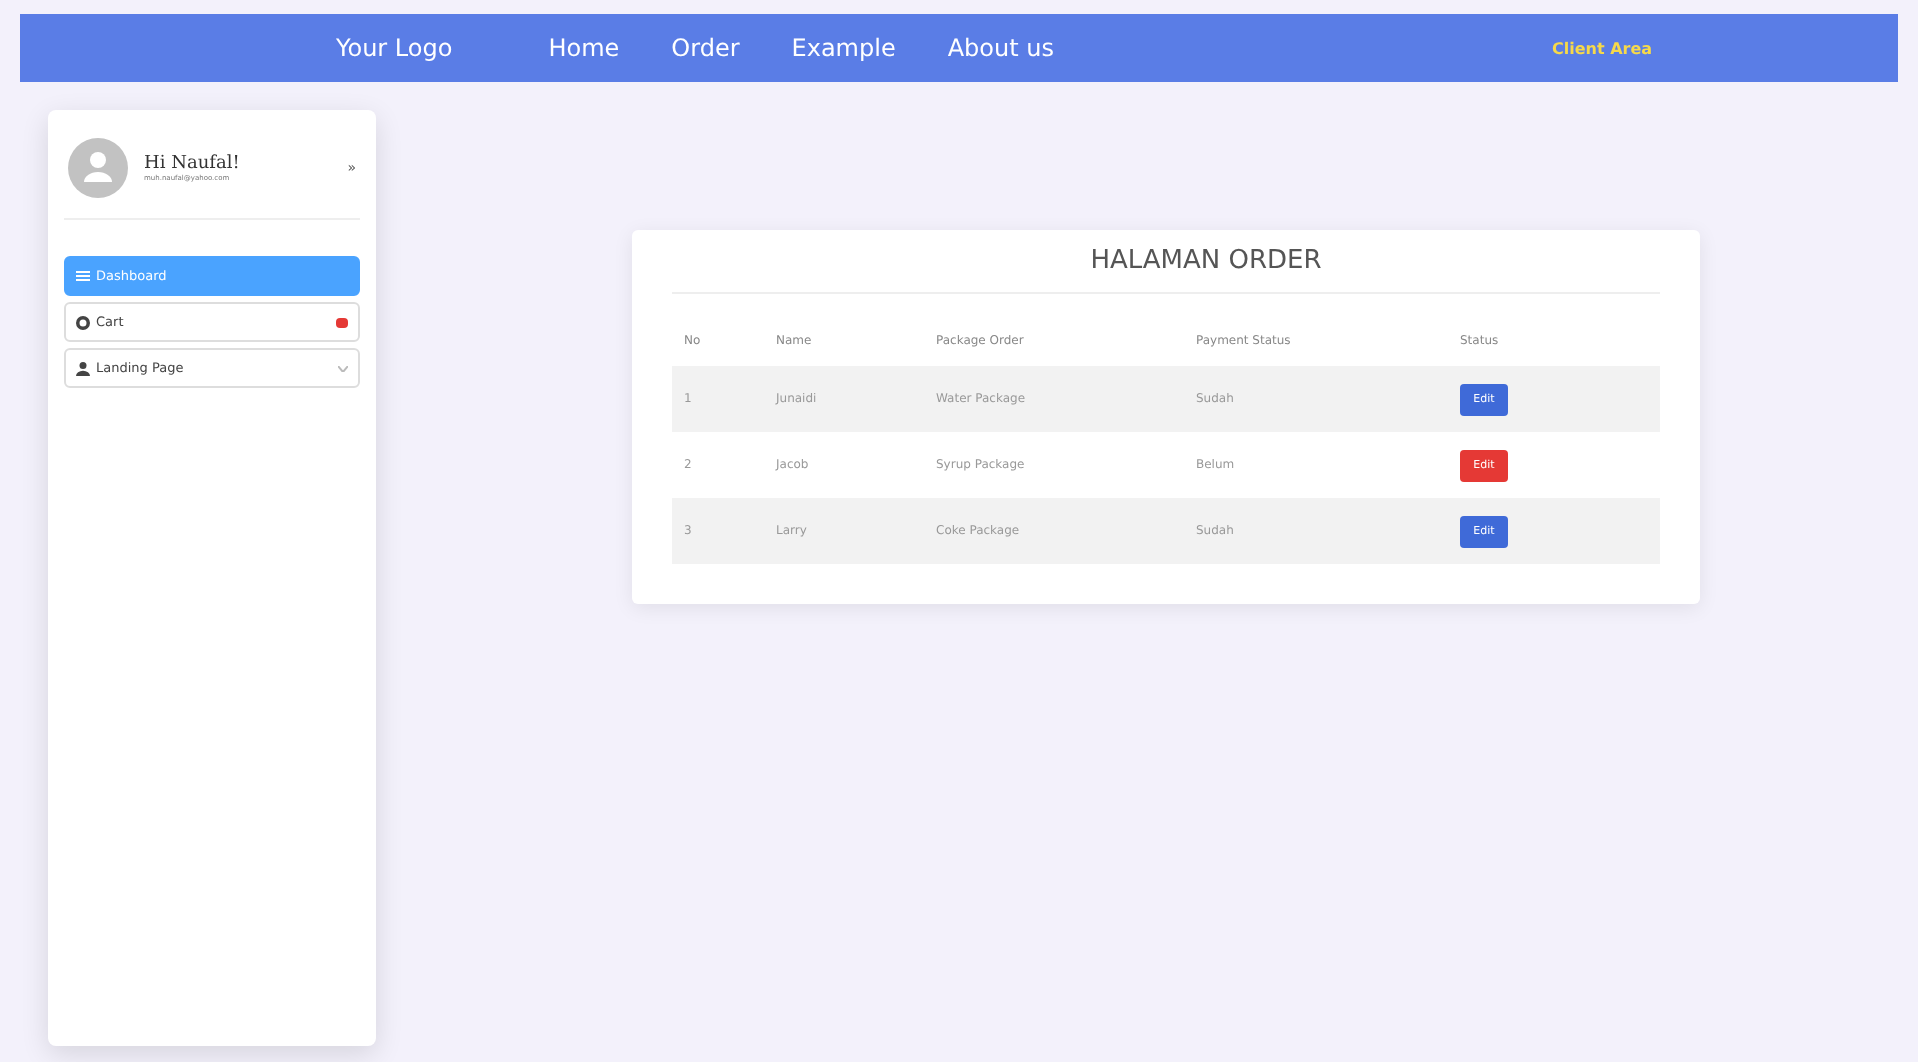 This screenshot has width=1918, height=1062. What do you see at coordinates (342, 322) in the screenshot?
I see `notification-badge` at bounding box center [342, 322].